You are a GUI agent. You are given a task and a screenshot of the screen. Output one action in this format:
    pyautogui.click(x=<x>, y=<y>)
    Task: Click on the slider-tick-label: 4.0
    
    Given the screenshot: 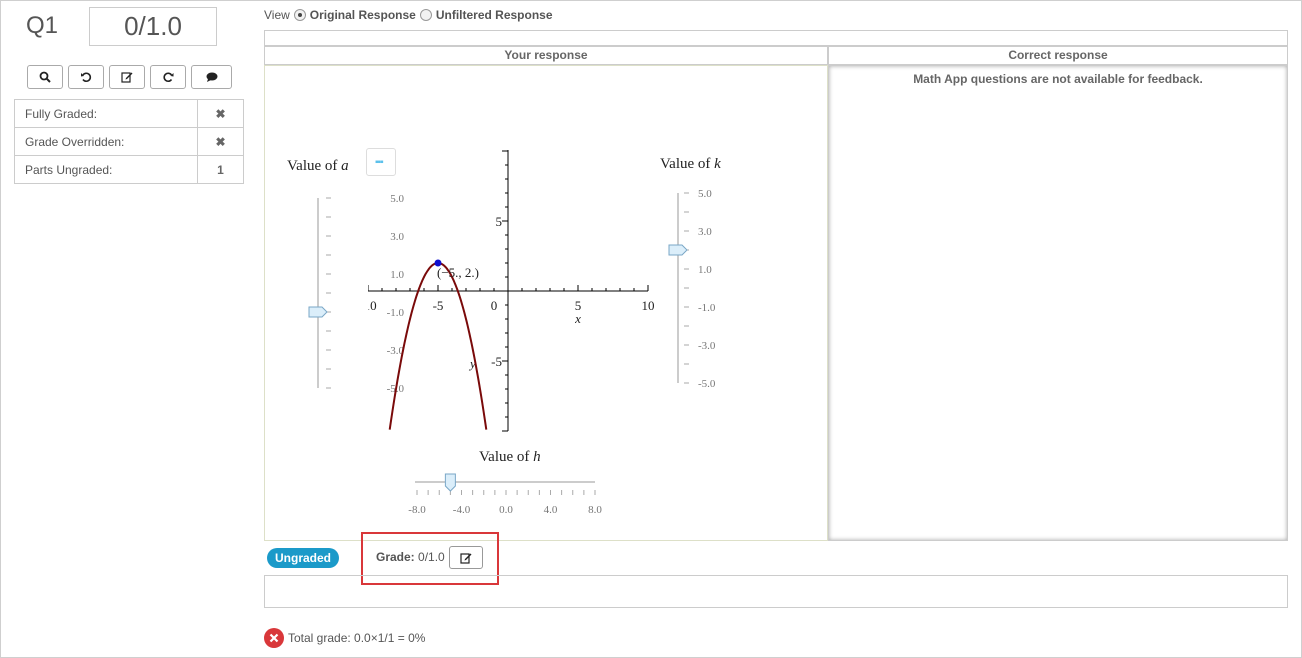 What is the action you would take?
    pyautogui.click(x=551, y=510)
    